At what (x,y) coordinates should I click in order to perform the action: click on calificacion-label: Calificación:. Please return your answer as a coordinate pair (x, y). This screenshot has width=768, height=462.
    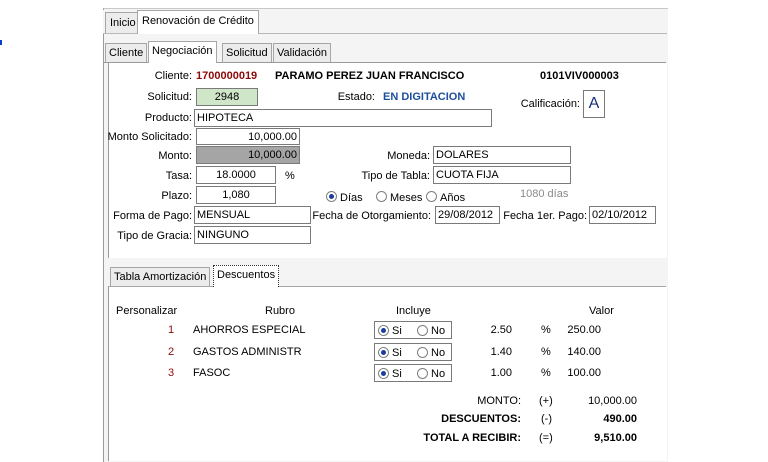
    Looking at the image, I should click on (550, 104).